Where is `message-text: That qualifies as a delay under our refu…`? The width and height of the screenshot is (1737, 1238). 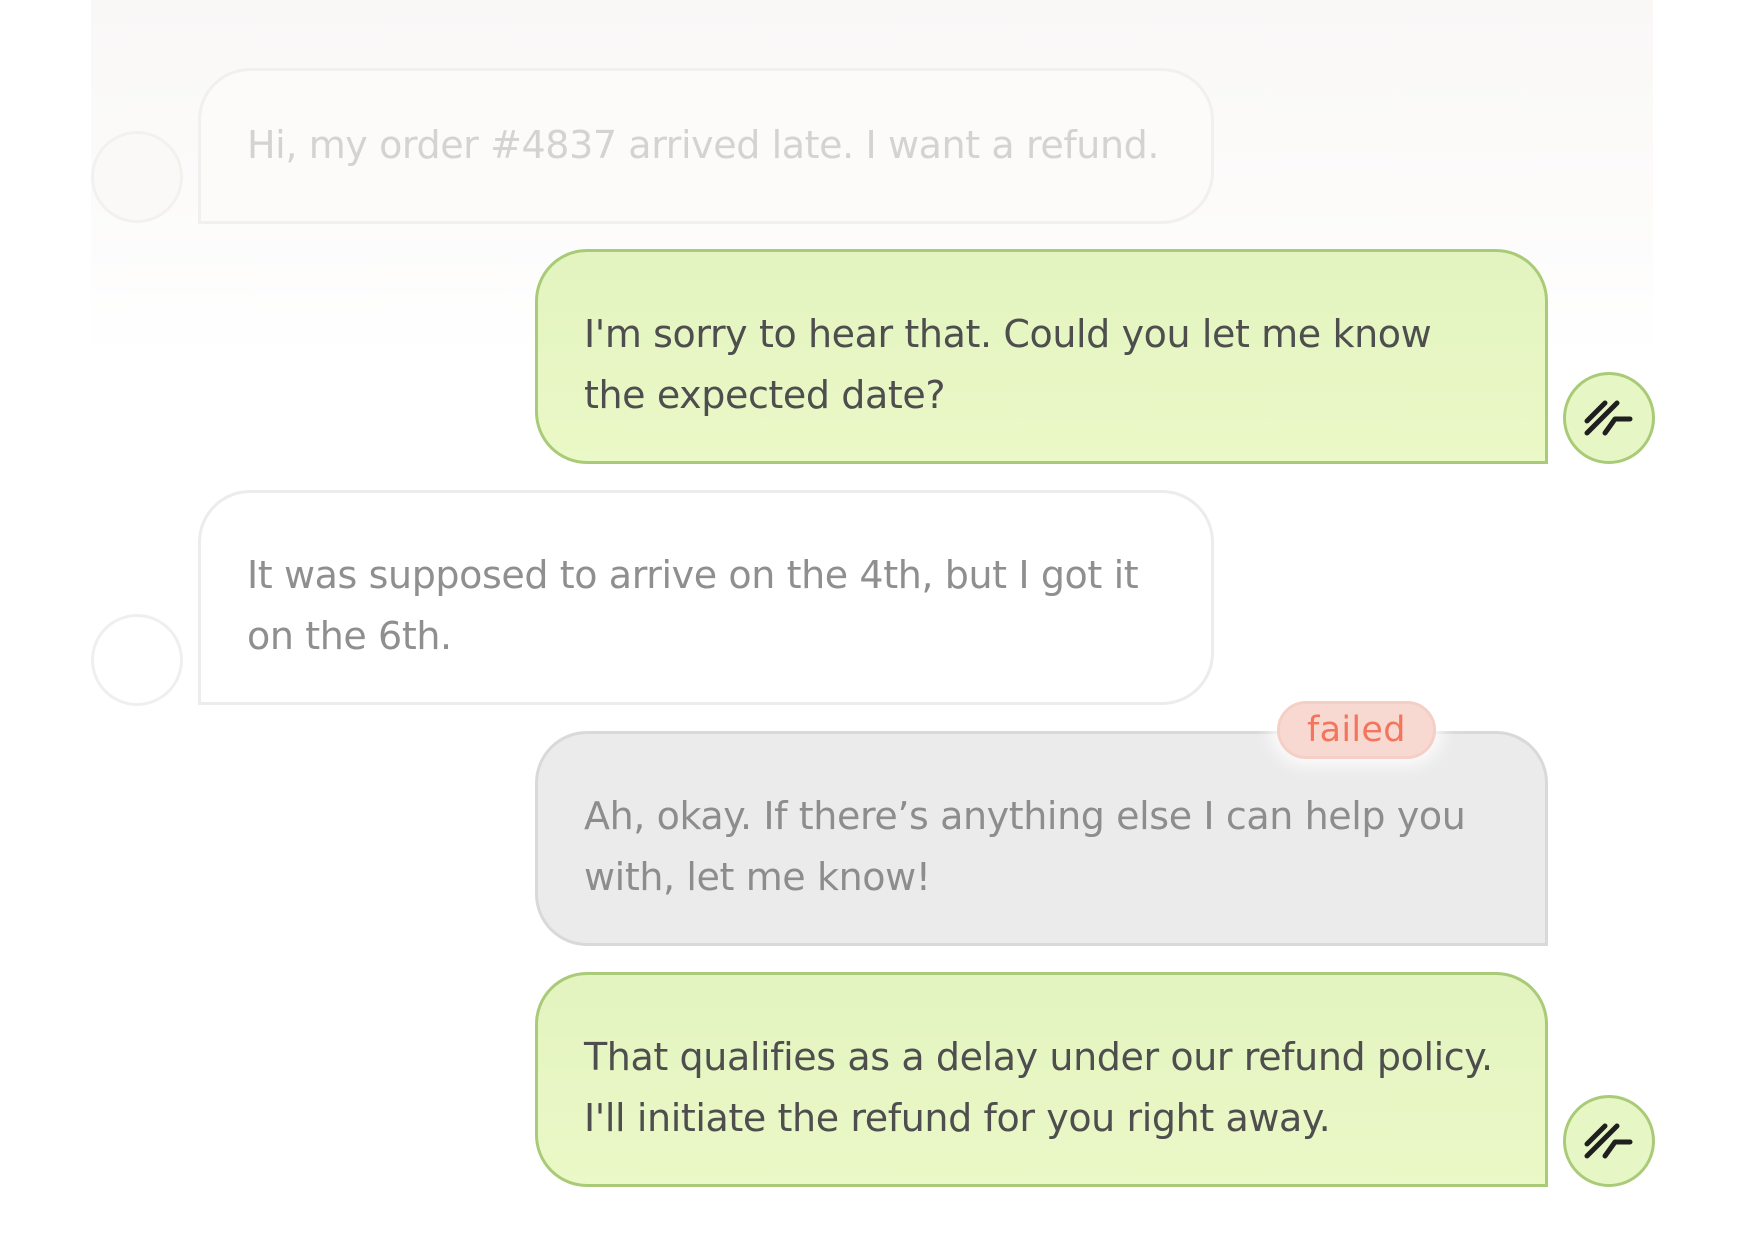
message-text: That qualifies as a delay under our refu… is located at coordinates (1038, 1087).